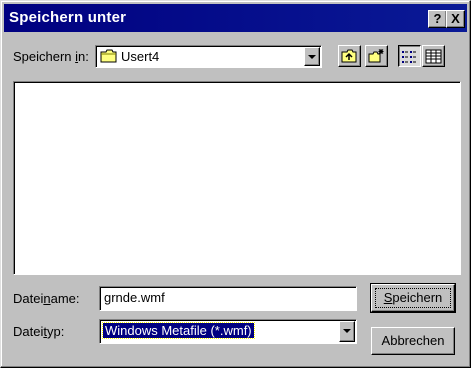 Image resolution: width=471 pixels, height=368 pixels. What do you see at coordinates (437, 19) in the screenshot?
I see `help-button: ?` at bounding box center [437, 19].